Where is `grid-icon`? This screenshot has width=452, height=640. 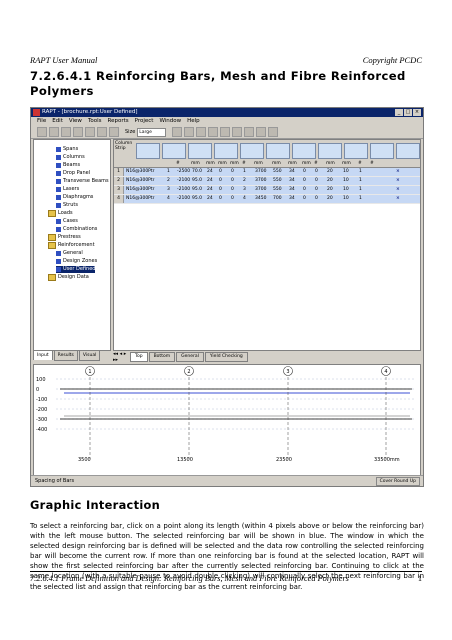
grid-icon is located at coordinates (177, 132).